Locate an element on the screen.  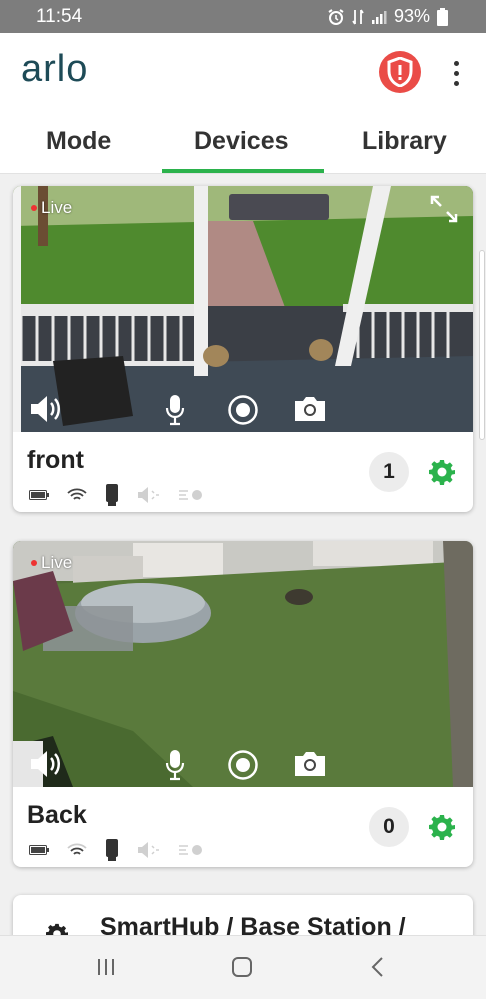
active-tab-indicator is located at coordinates (243, 171).